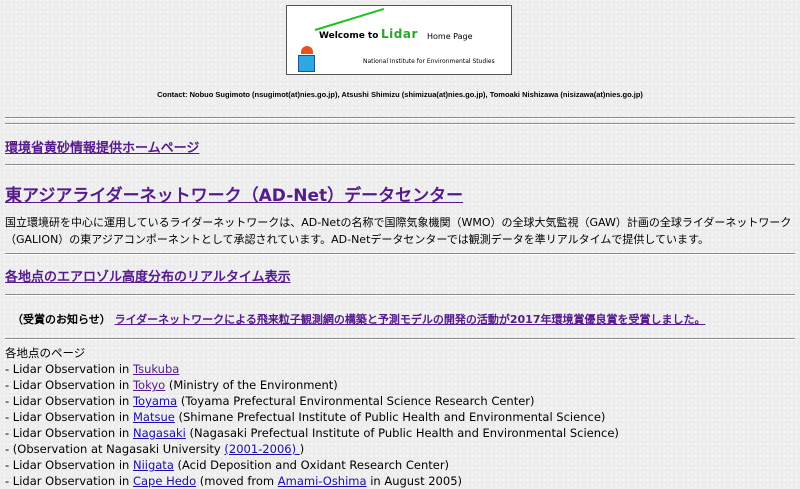 The image size is (800, 489). Describe the element at coordinates (156, 369) in the screenshot. I see `site-link-tsukuba: Tsukuba` at that location.